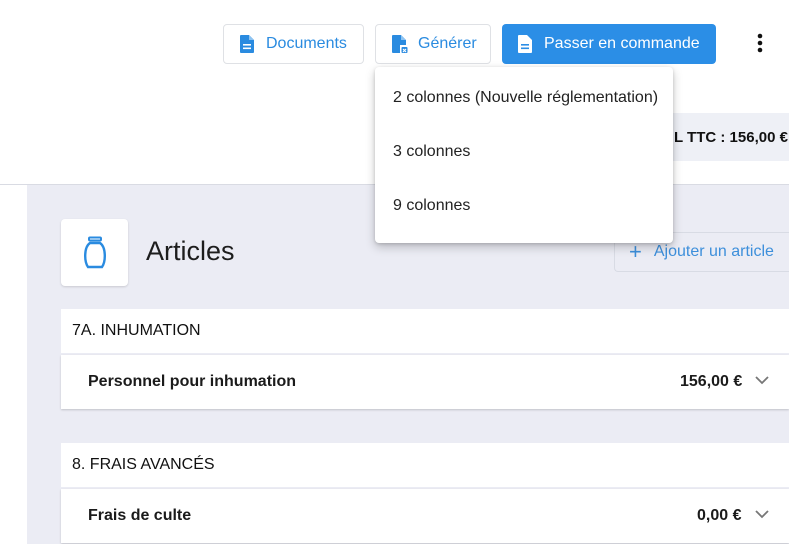 The image size is (789, 544). I want to click on section-title: 7A. INHUMATION, so click(425, 331).